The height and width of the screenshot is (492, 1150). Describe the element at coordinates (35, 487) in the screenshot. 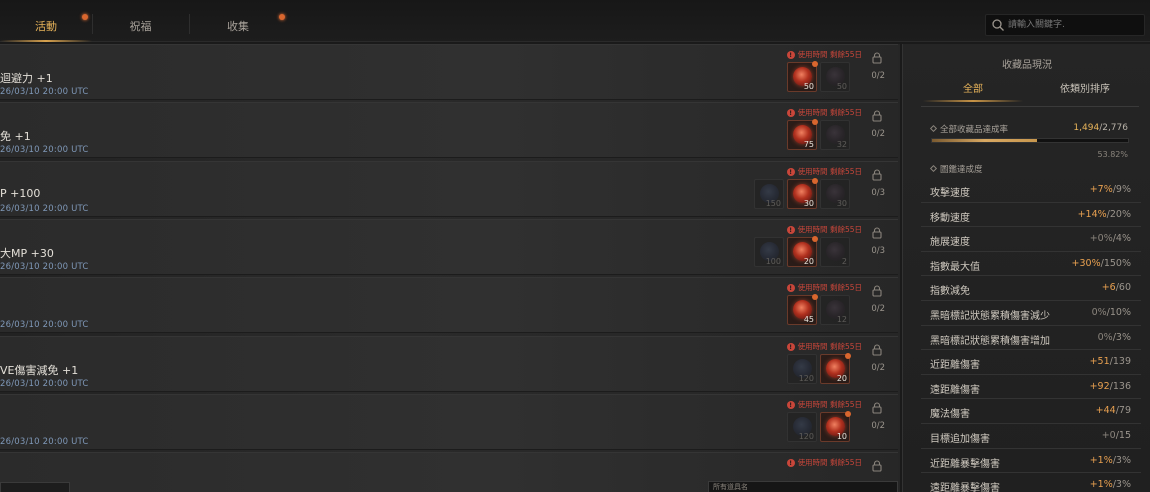

I see `bottom-left-control` at that location.